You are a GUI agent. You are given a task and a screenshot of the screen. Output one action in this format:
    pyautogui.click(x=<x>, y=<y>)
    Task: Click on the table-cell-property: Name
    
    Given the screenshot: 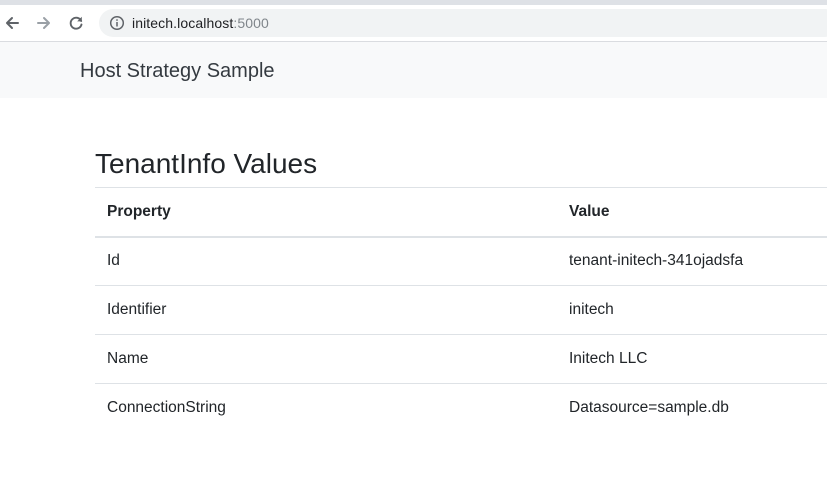 What is the action you would take?
    pyautogui.click(x=326, y=359)
    